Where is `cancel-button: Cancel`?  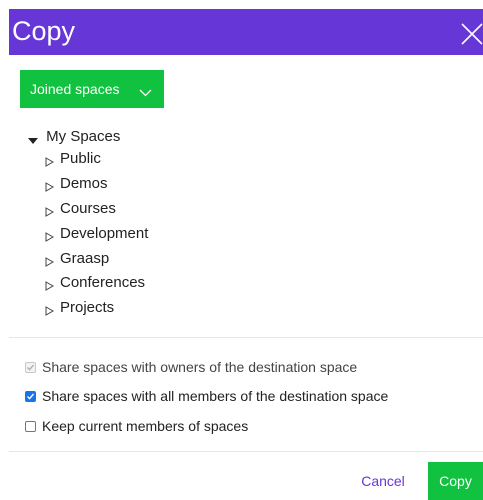 cancel-button: Cancel is located at coordinates (383, 481).